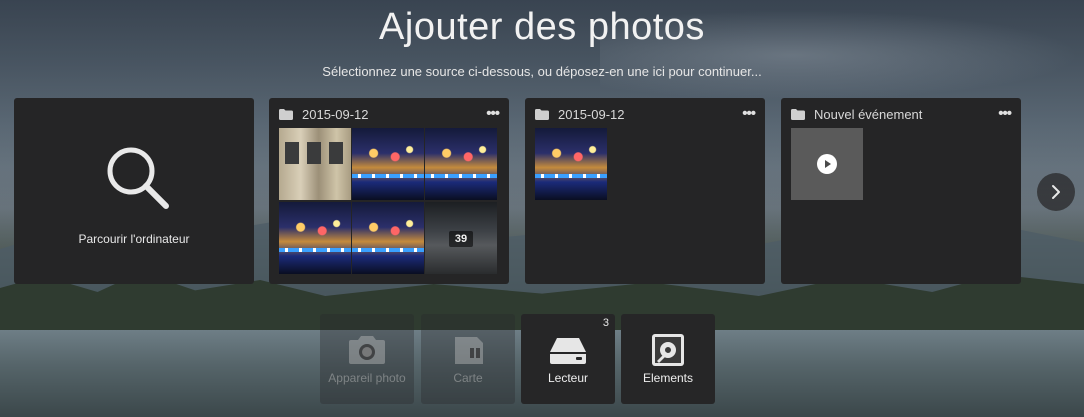  Describe the element at coordinates (542, 27) in the screenshot. I see `page-title: Ajouter des photos` at that location.